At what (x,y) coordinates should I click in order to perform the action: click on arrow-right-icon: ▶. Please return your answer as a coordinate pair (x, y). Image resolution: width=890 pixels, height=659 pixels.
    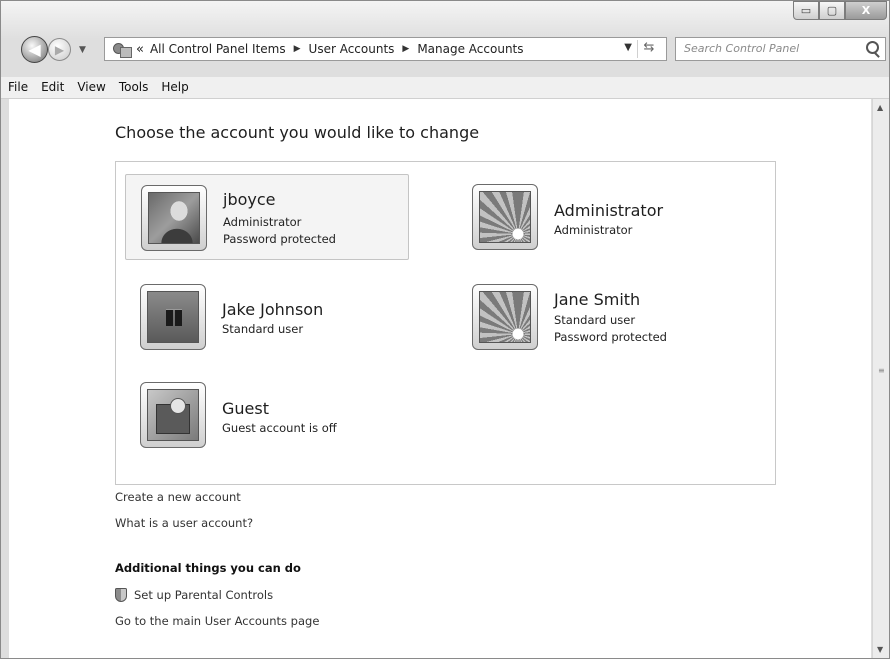
    Looking at the image, I should click on (59, 49).